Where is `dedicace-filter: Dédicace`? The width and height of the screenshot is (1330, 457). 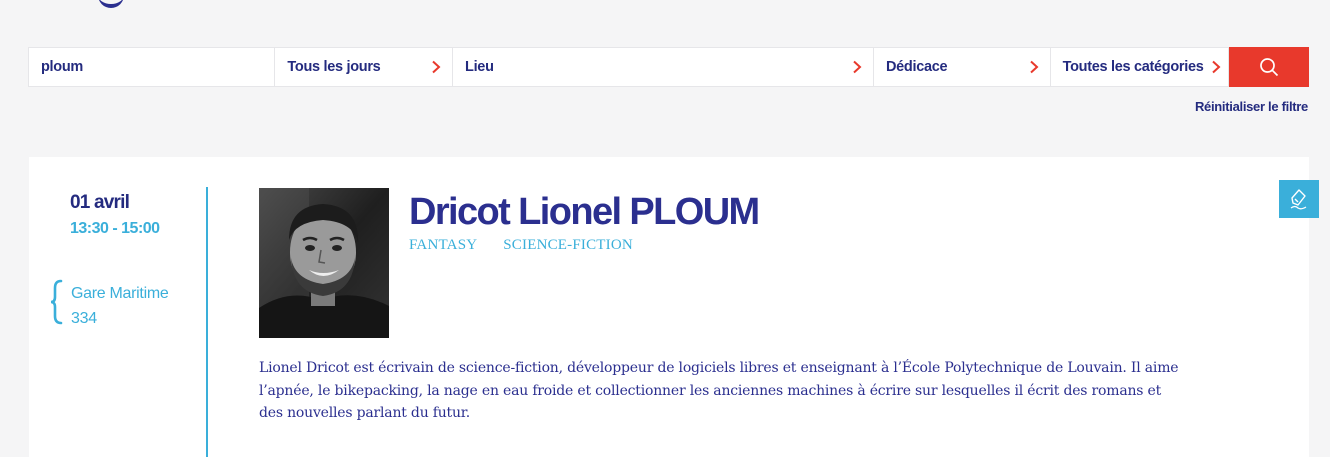 dedicace-filter: Dédicace is located at coordinates (961, 67).